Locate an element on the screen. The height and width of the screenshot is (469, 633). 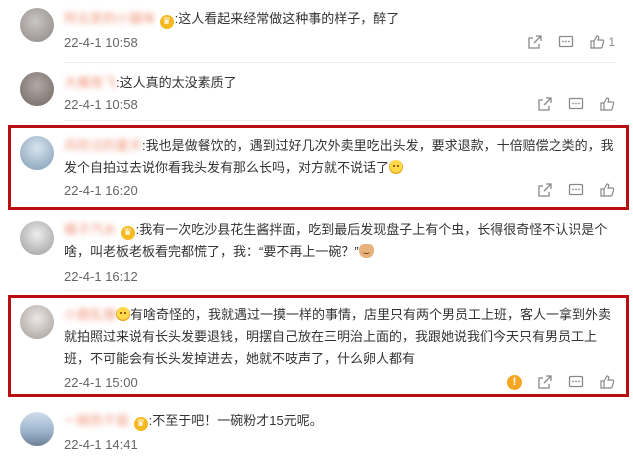
username: 阿北家的小猫咪 is located at coordinates (109, 18).